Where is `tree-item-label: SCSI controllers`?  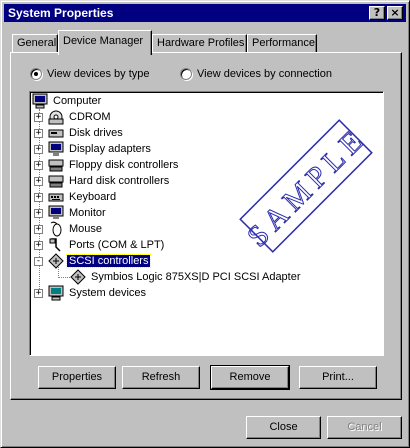
tree-item-label: SCSI controllers is located at coordinates (108, 261).